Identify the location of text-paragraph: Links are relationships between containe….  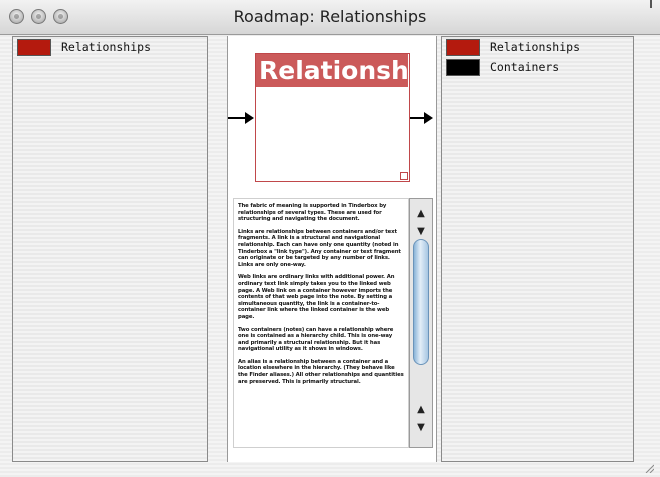
(319, 248).